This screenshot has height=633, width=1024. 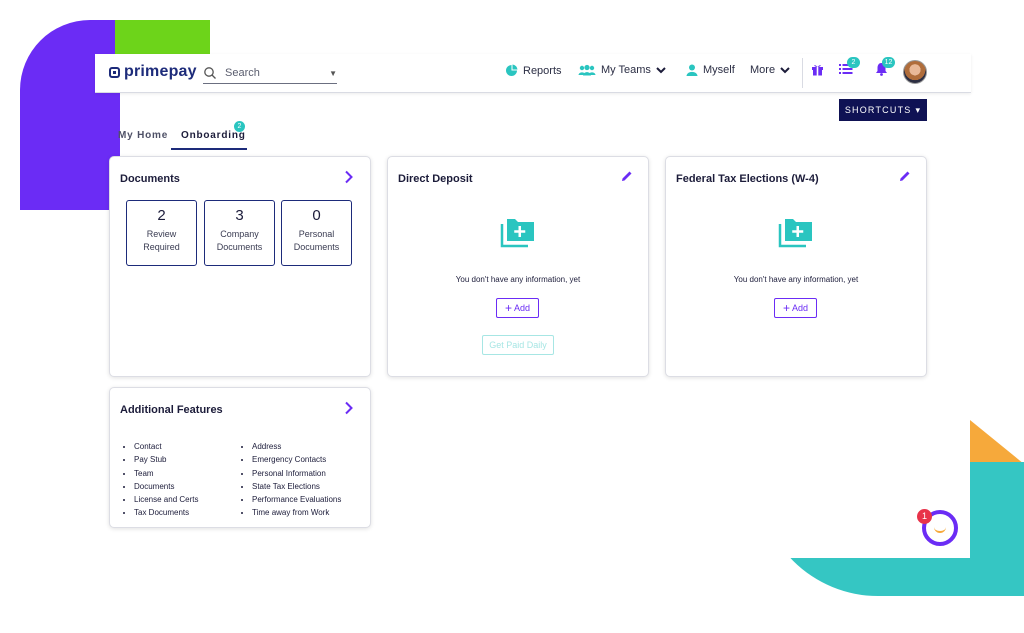 What do you see at coordinates (114, 72) in the screenshot?
I see `logo-mark-icon` at bounding box center [114, 72].